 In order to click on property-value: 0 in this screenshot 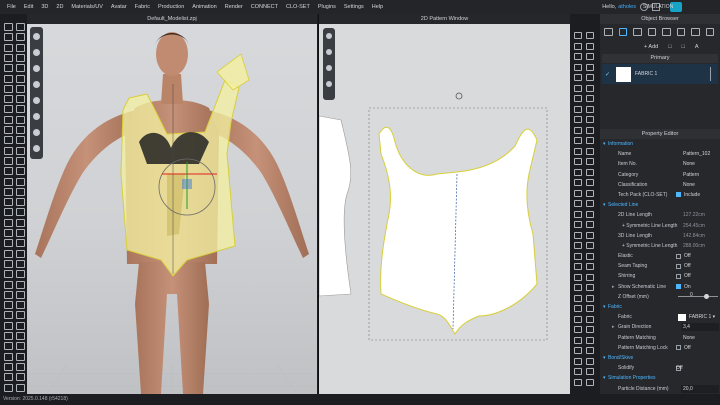, I will do `click(691, 295)`.